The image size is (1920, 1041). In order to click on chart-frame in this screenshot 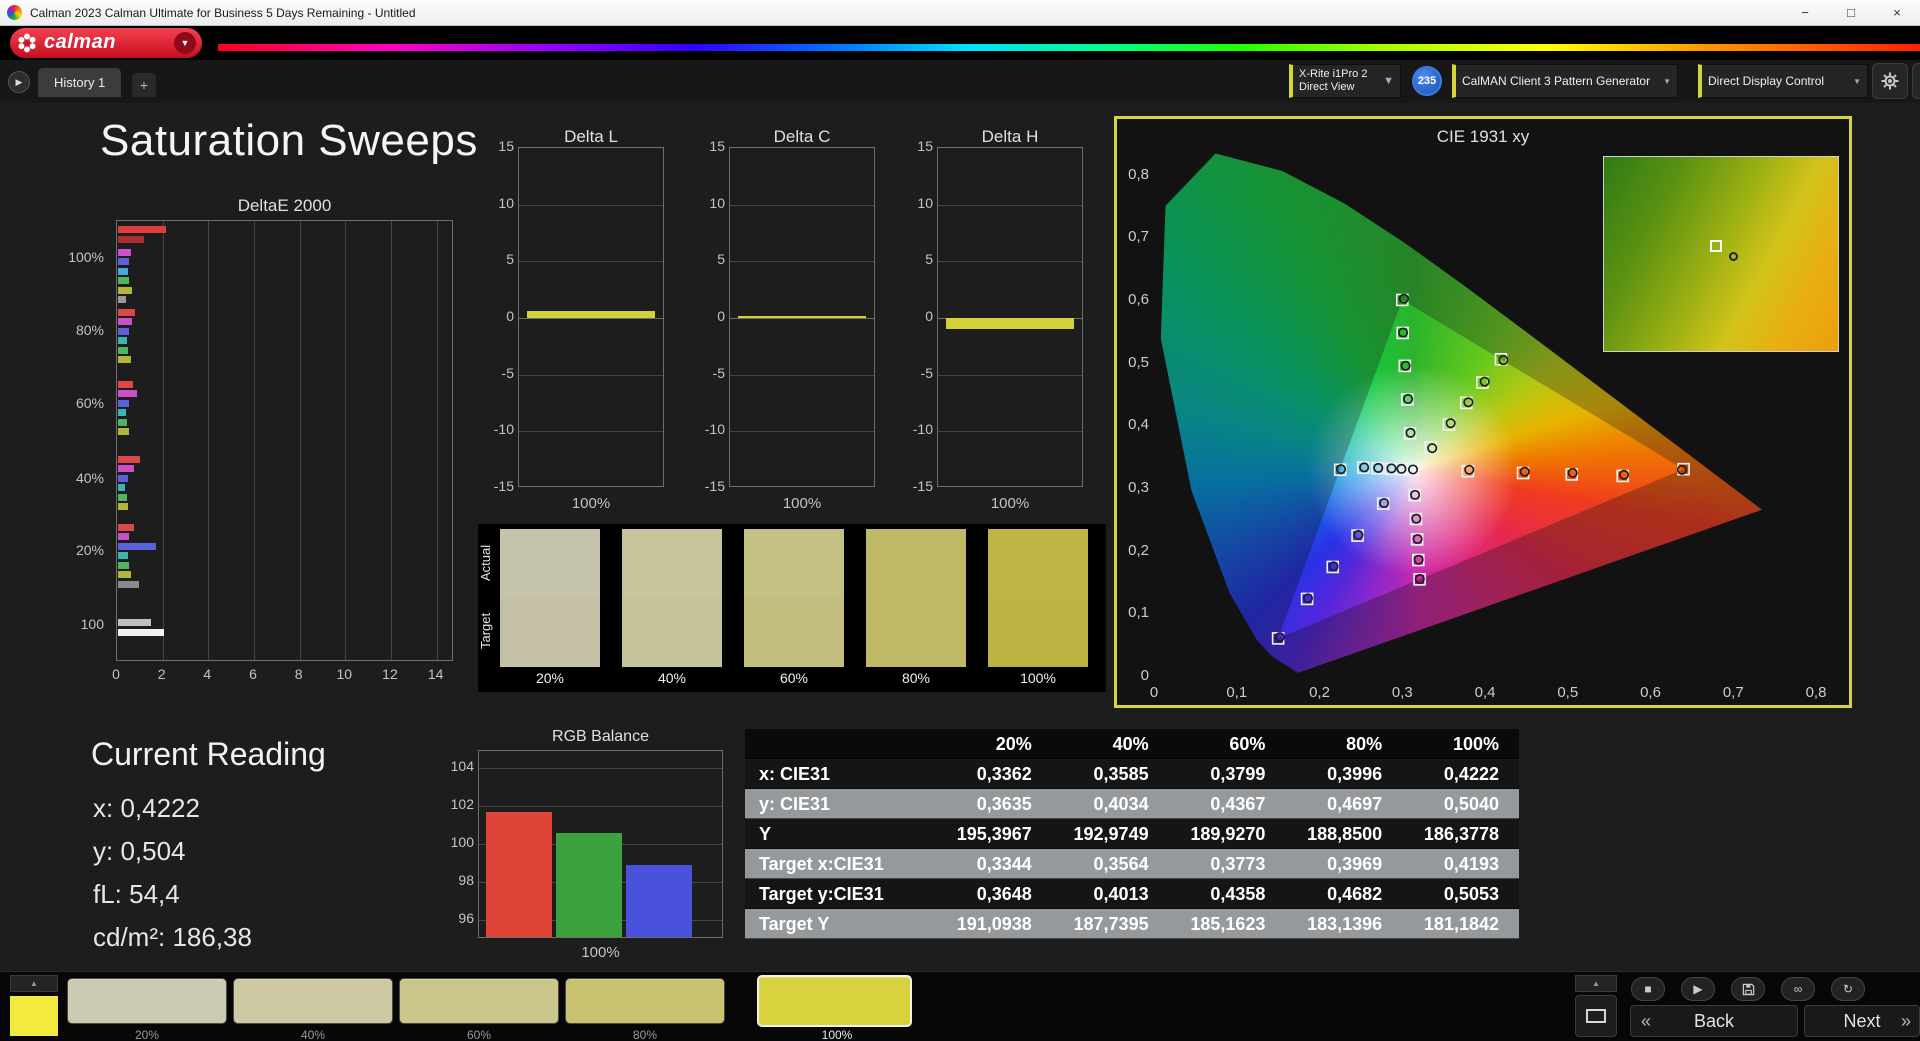, I will do `click(802, 317)`.